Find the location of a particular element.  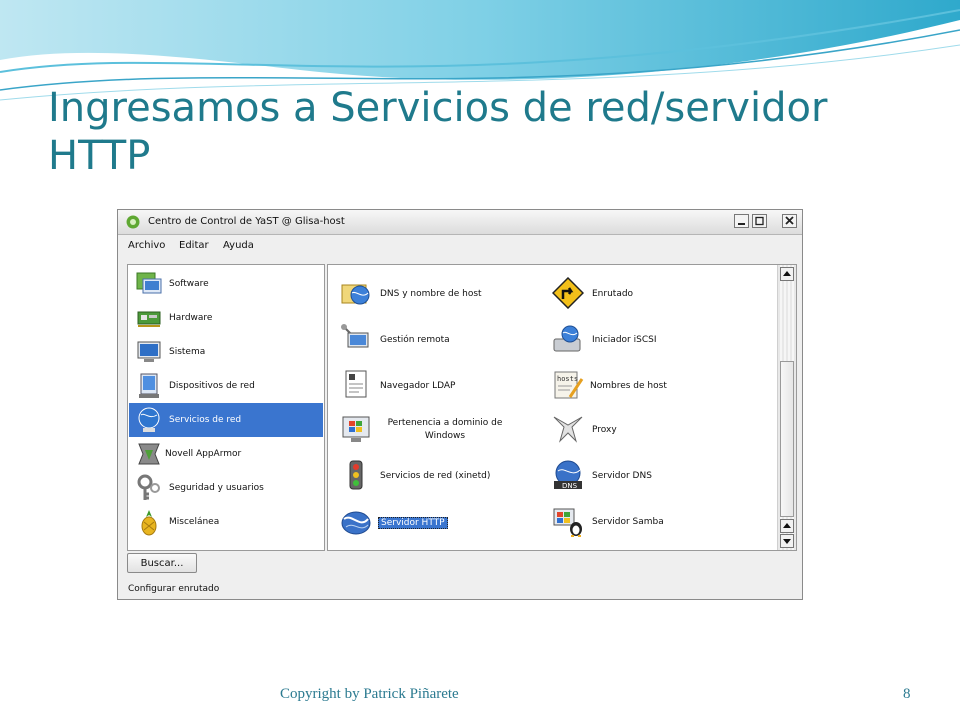

security-keys-icon is located at coordinates (148, 487).